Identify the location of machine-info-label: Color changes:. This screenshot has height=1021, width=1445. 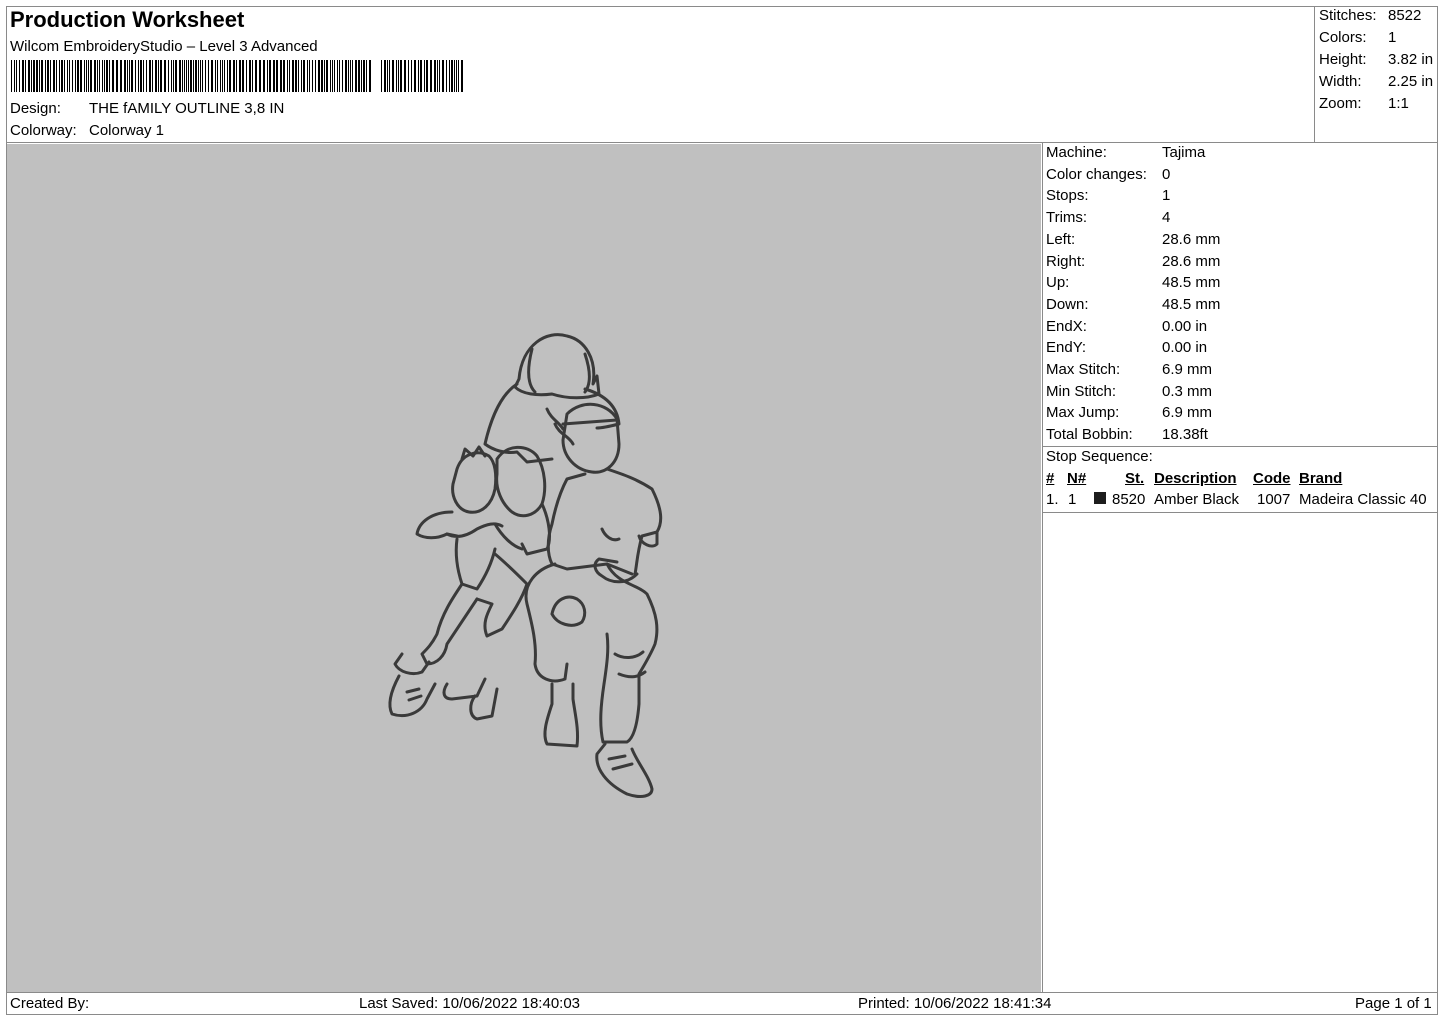
(1096, 174).